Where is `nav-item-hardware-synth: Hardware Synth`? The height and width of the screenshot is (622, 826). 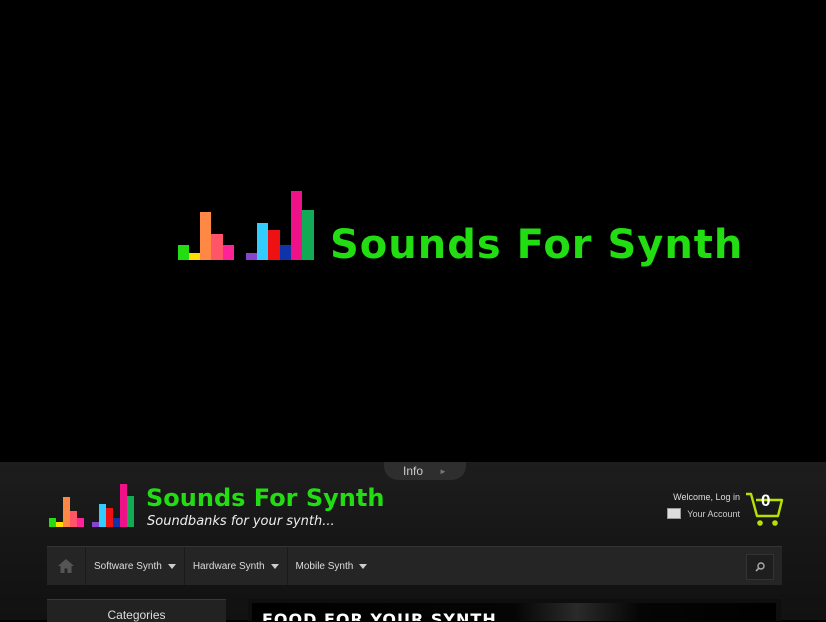 nav-item-hardware-synth: Hardware Synth is located at coordinates (236, 566).